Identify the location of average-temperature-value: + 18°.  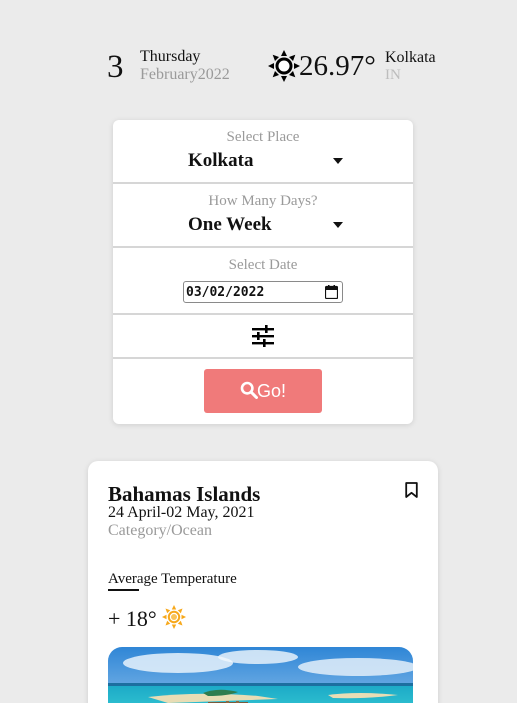
(132, 618).